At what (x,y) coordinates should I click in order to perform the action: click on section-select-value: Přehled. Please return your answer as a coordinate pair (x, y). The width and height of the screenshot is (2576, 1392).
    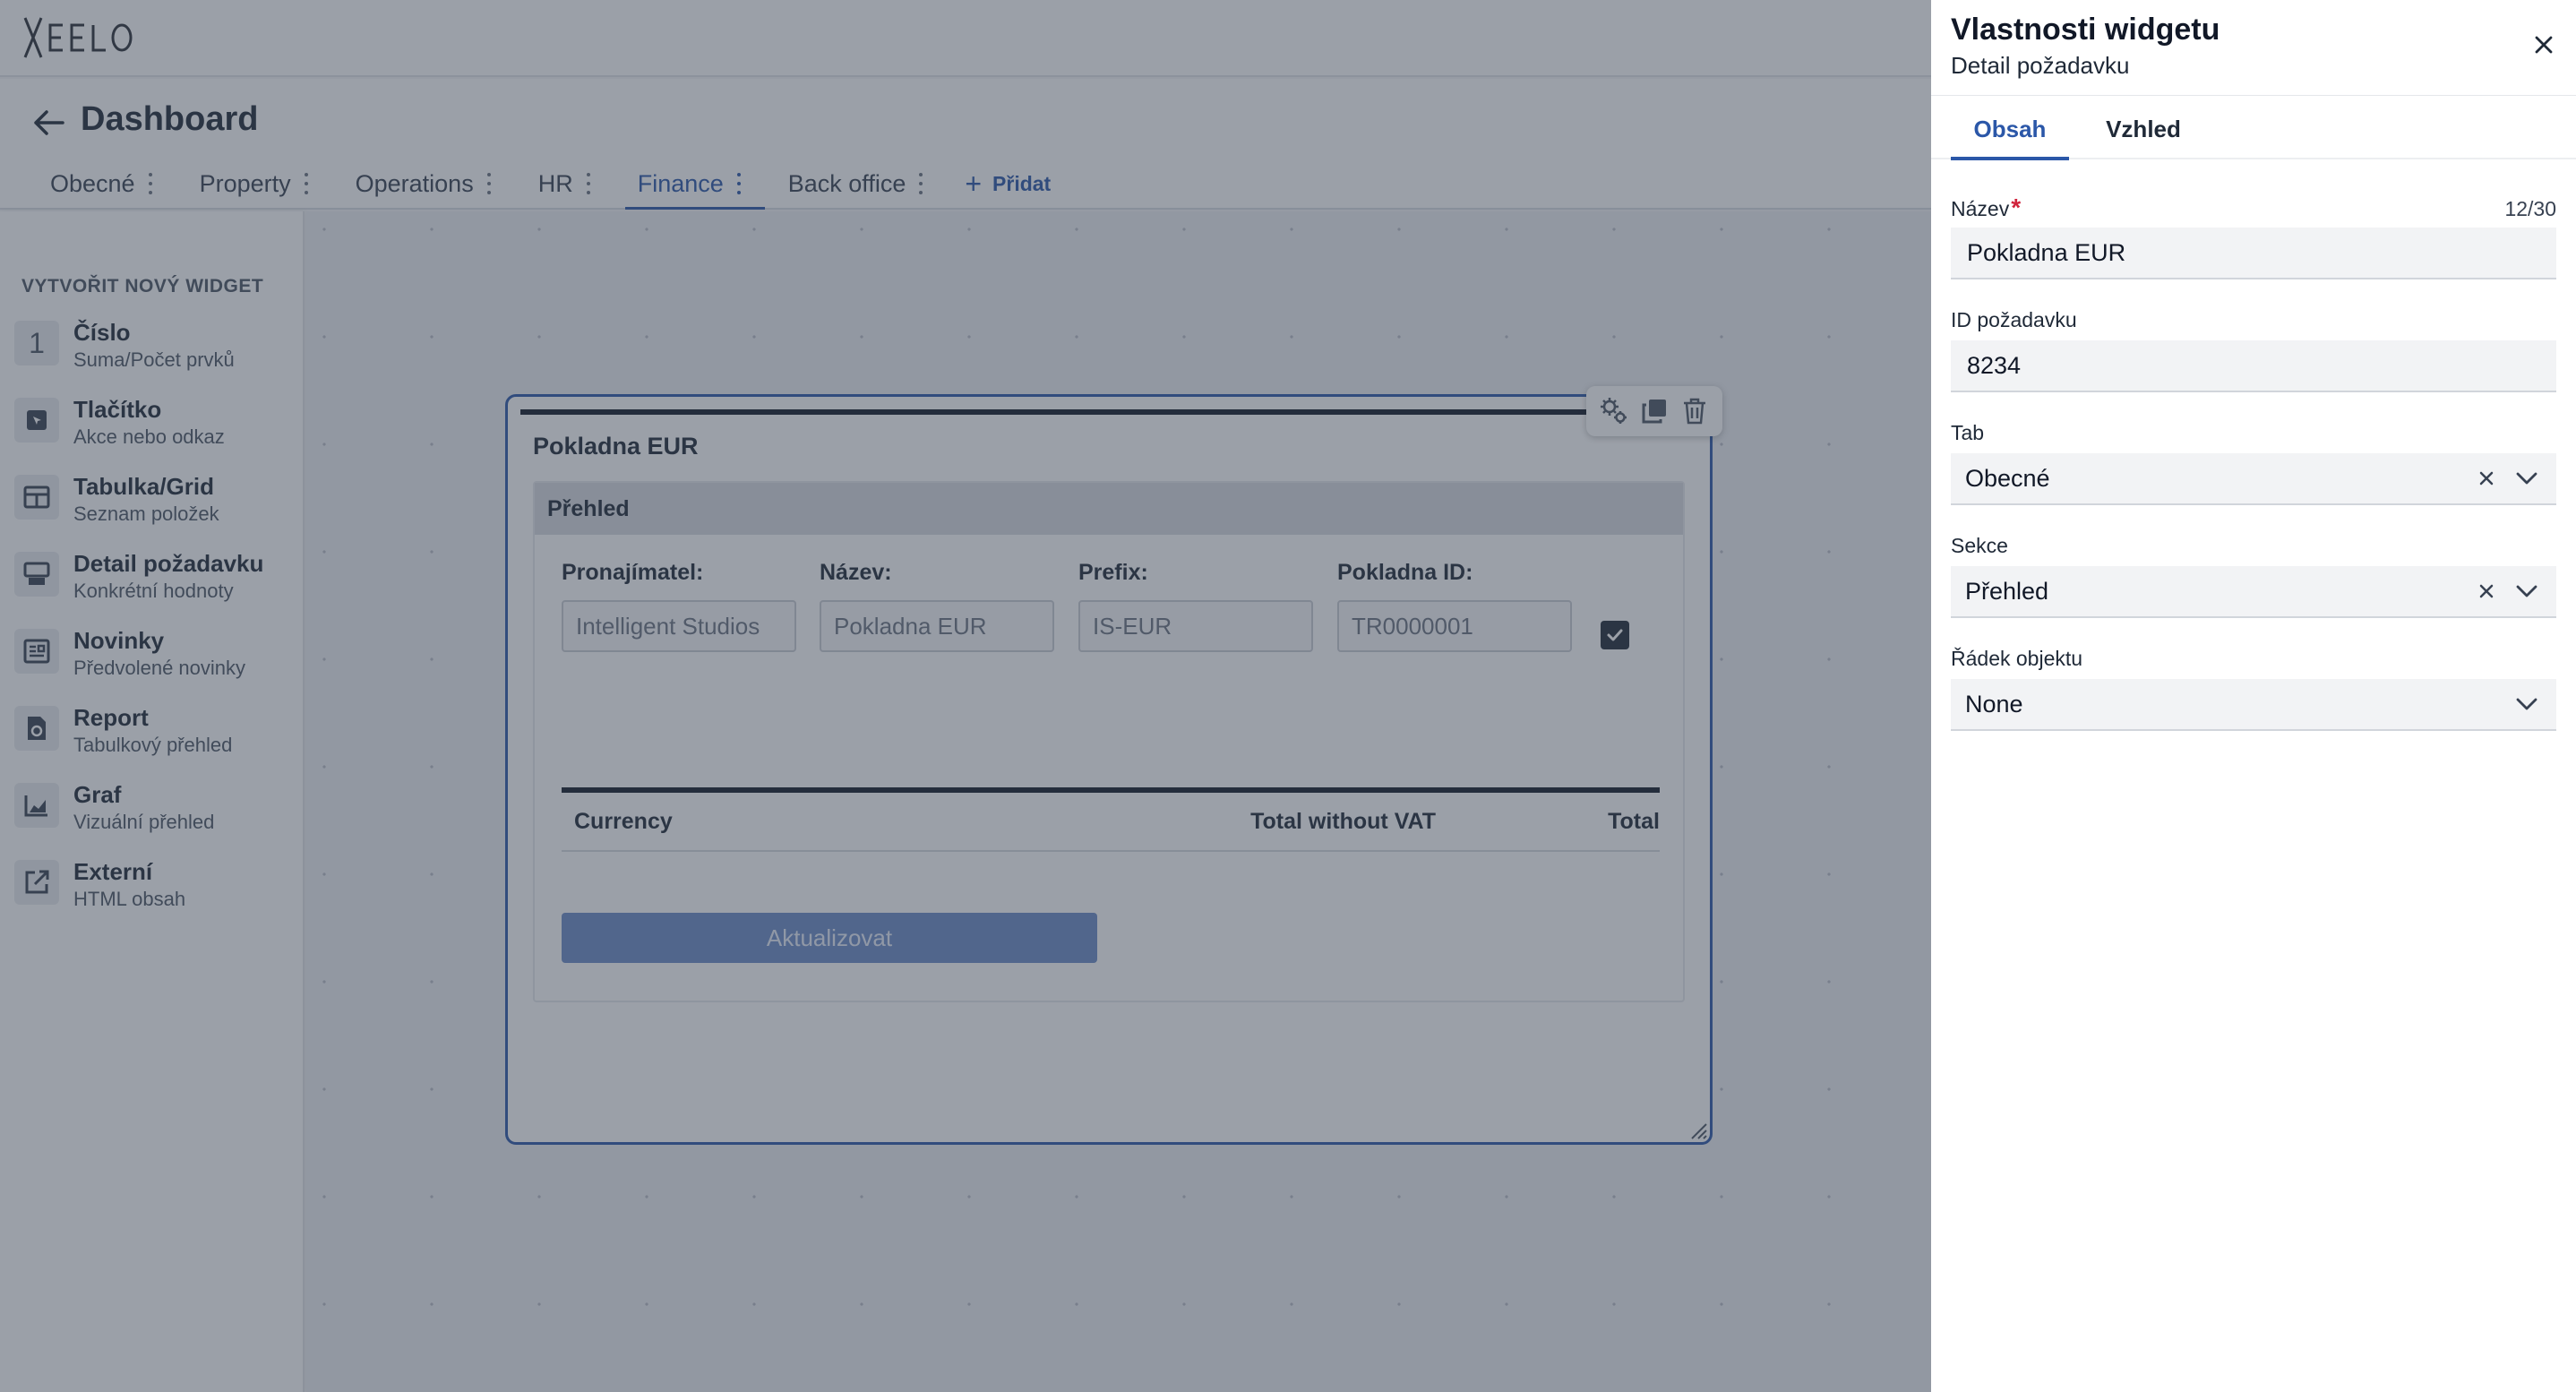
    Looking at the image, I should click on (2007, 591).